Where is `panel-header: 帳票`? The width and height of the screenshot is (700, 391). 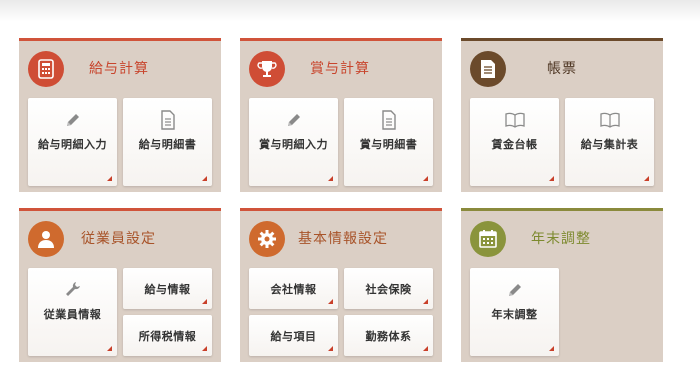 panel-header: 帳票 is located at coordinates (562, 67).